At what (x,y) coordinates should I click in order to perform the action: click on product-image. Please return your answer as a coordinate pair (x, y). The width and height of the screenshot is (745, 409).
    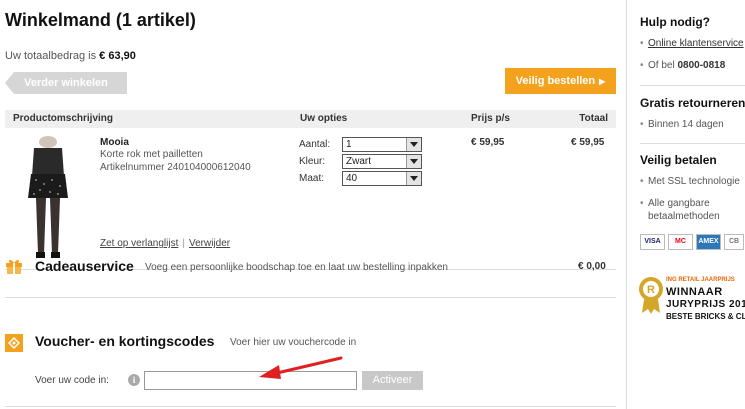
    Looking at the image, I should click on (48, 198).